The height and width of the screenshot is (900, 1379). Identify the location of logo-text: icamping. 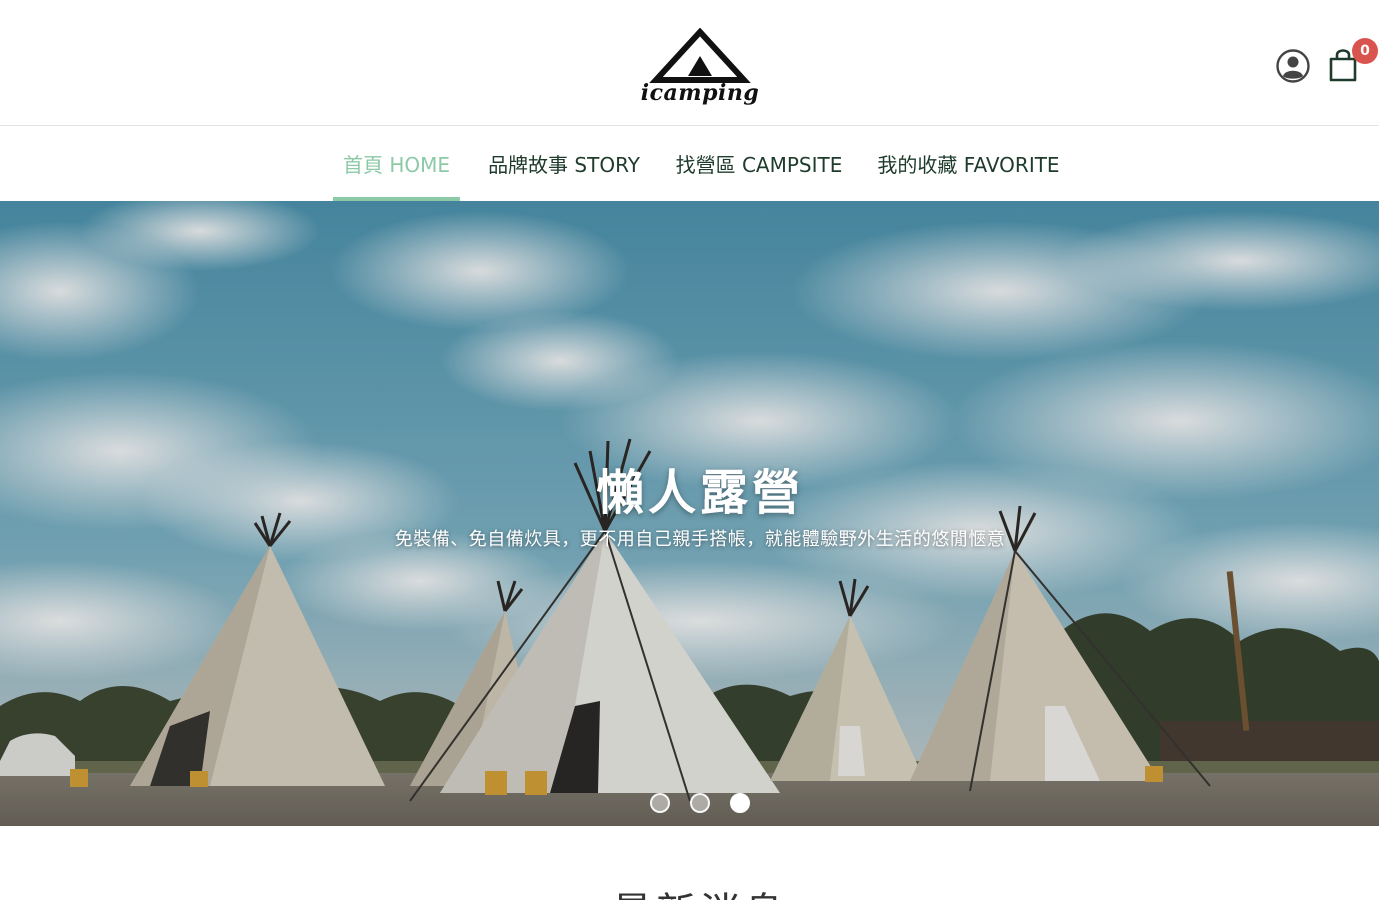
(700, 93).